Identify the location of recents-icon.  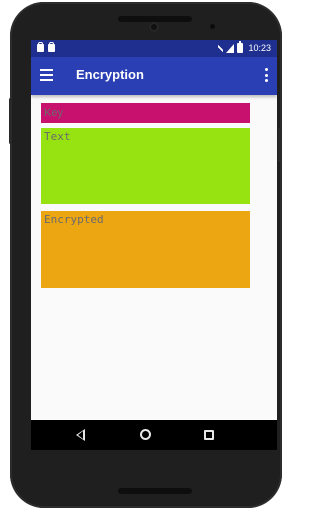
(209, 435).